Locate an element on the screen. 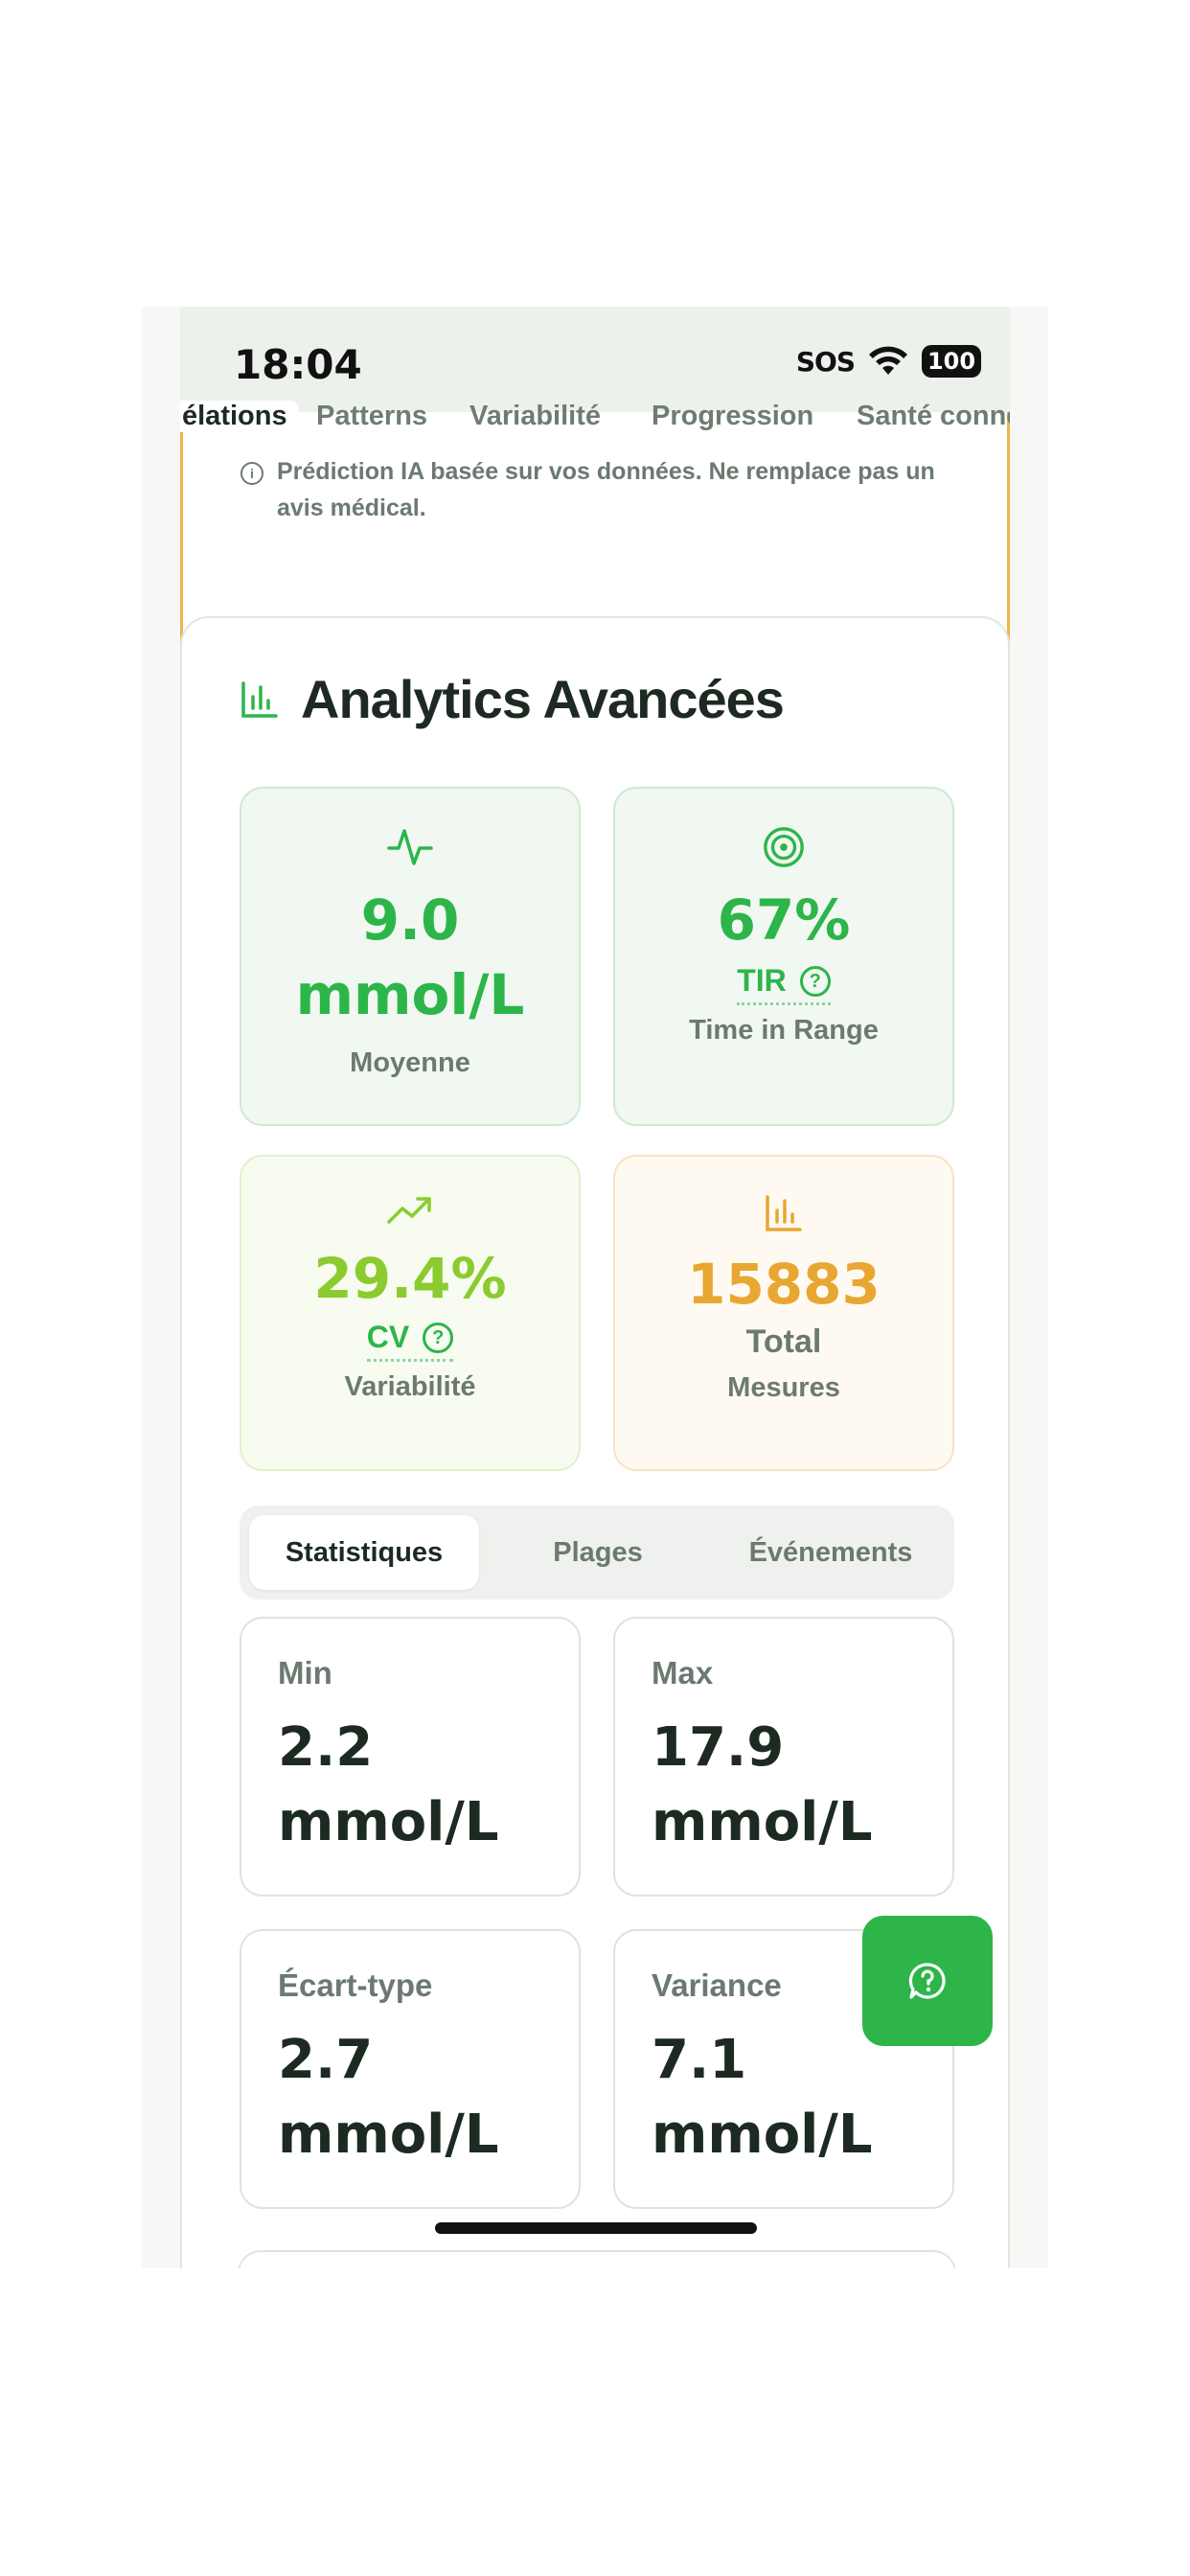 The image size is (1190, 2576). wifi-icon is located at coordinates (888, 360).